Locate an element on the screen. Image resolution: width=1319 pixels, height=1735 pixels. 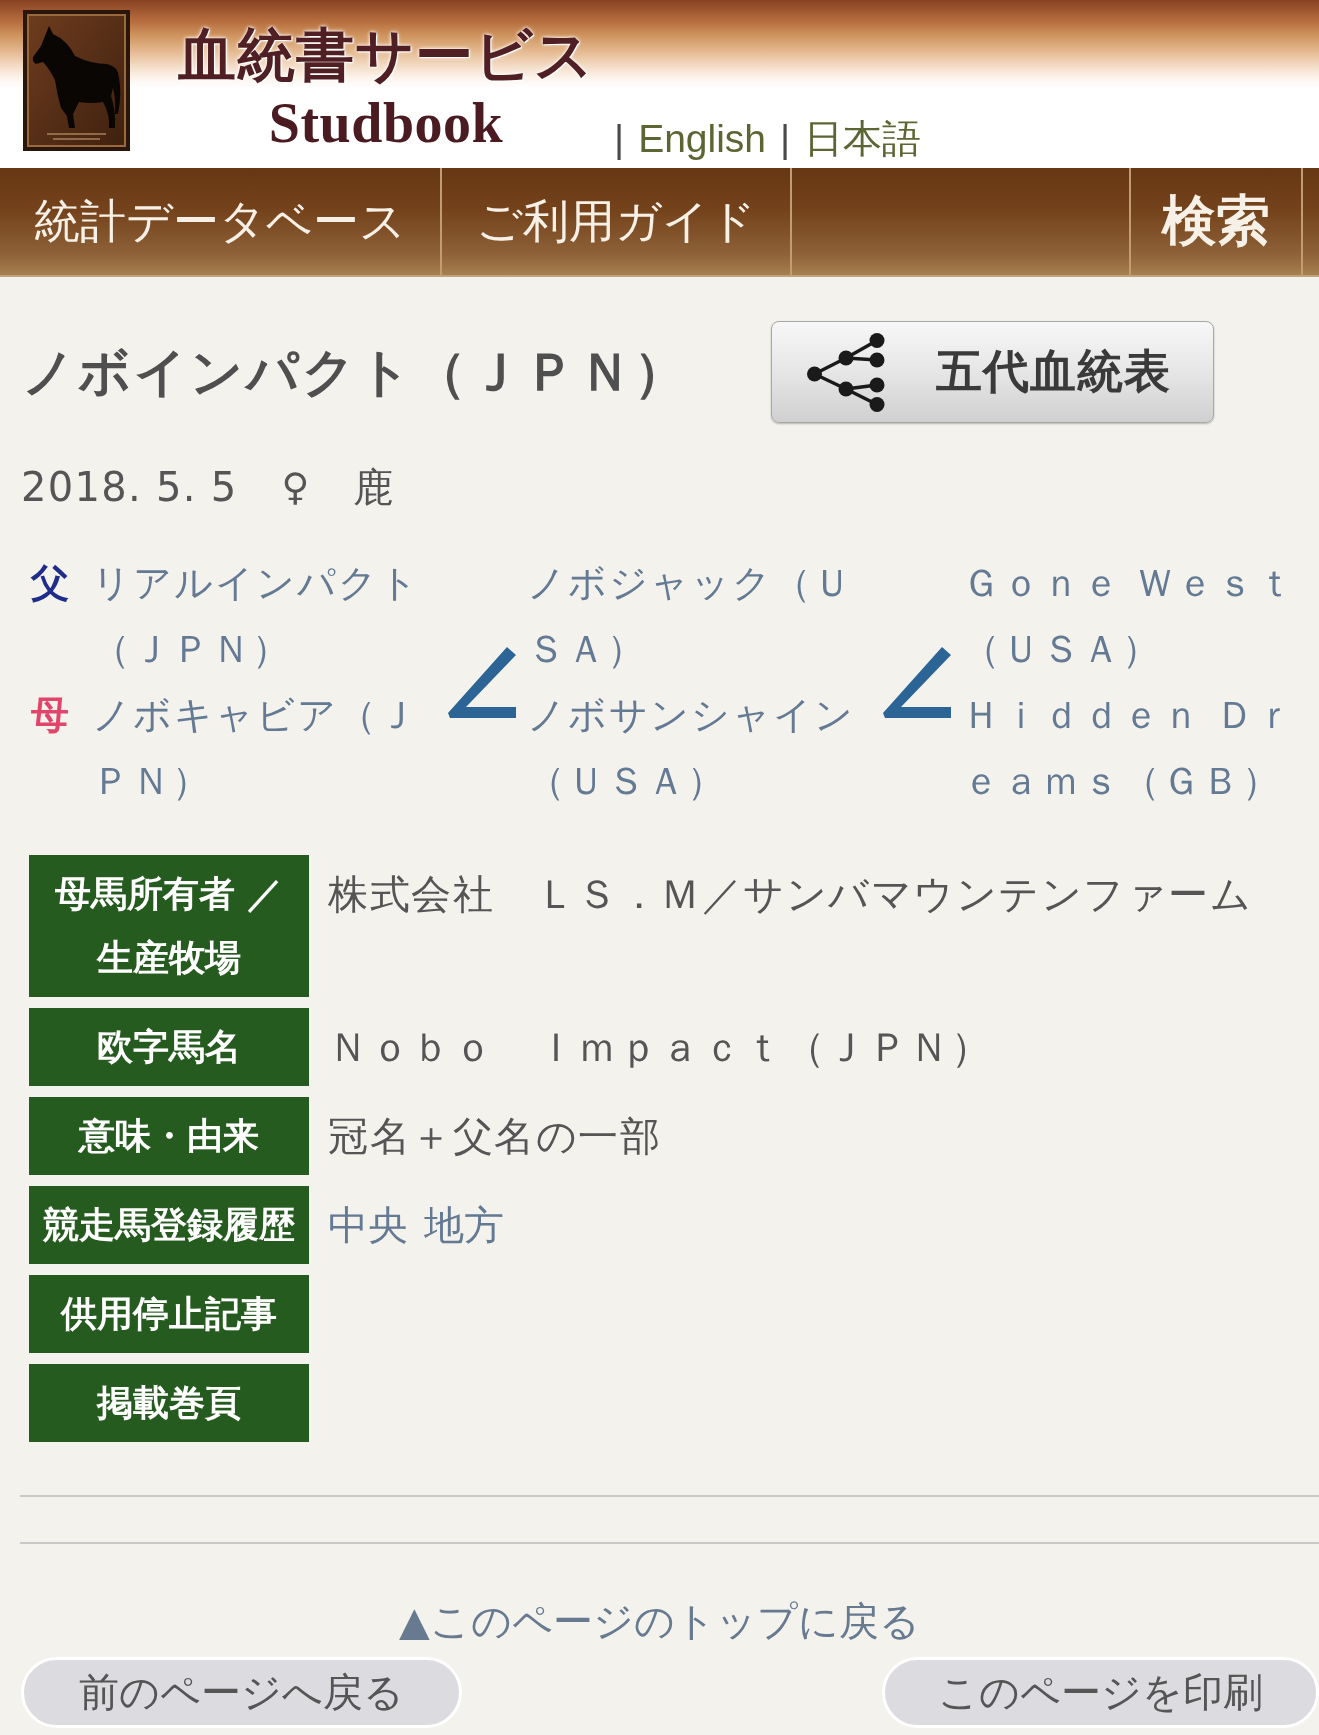
sex-symbol: ♀ is located at coordinates (295, 487).